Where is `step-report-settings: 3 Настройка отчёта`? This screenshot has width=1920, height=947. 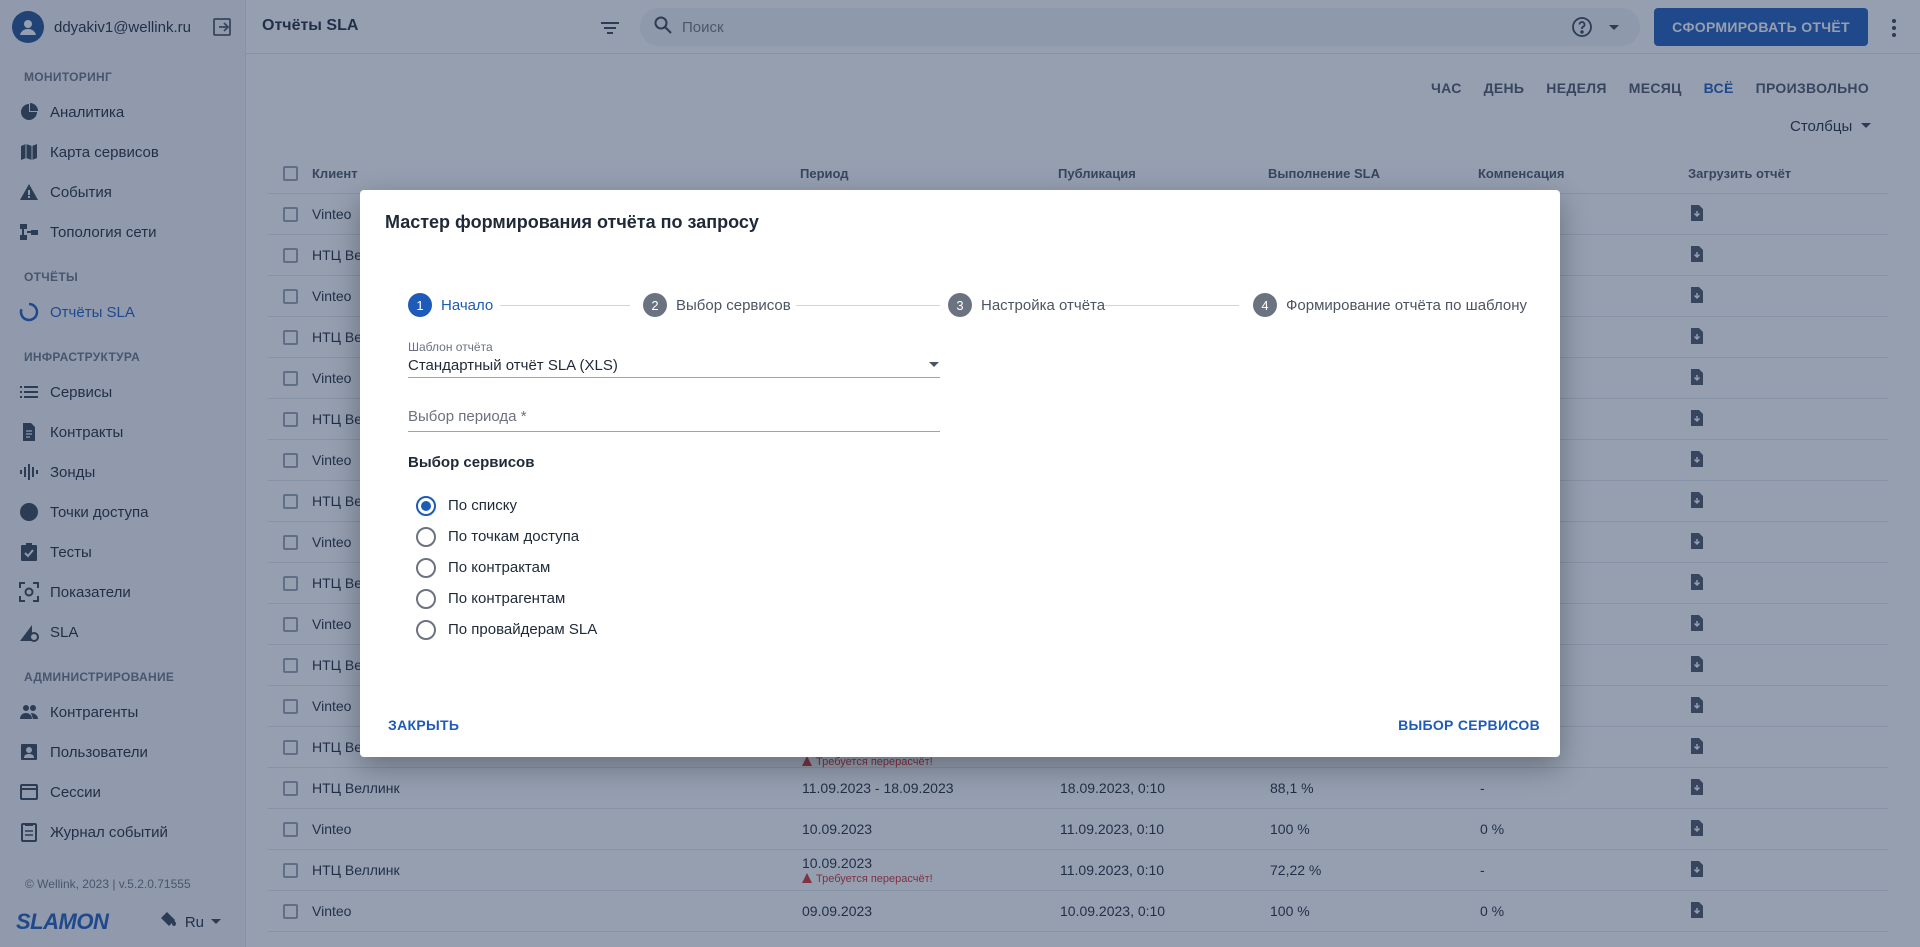 step-report-settings: 3 Настройка отчёта is located at coordinates (1026, 305).